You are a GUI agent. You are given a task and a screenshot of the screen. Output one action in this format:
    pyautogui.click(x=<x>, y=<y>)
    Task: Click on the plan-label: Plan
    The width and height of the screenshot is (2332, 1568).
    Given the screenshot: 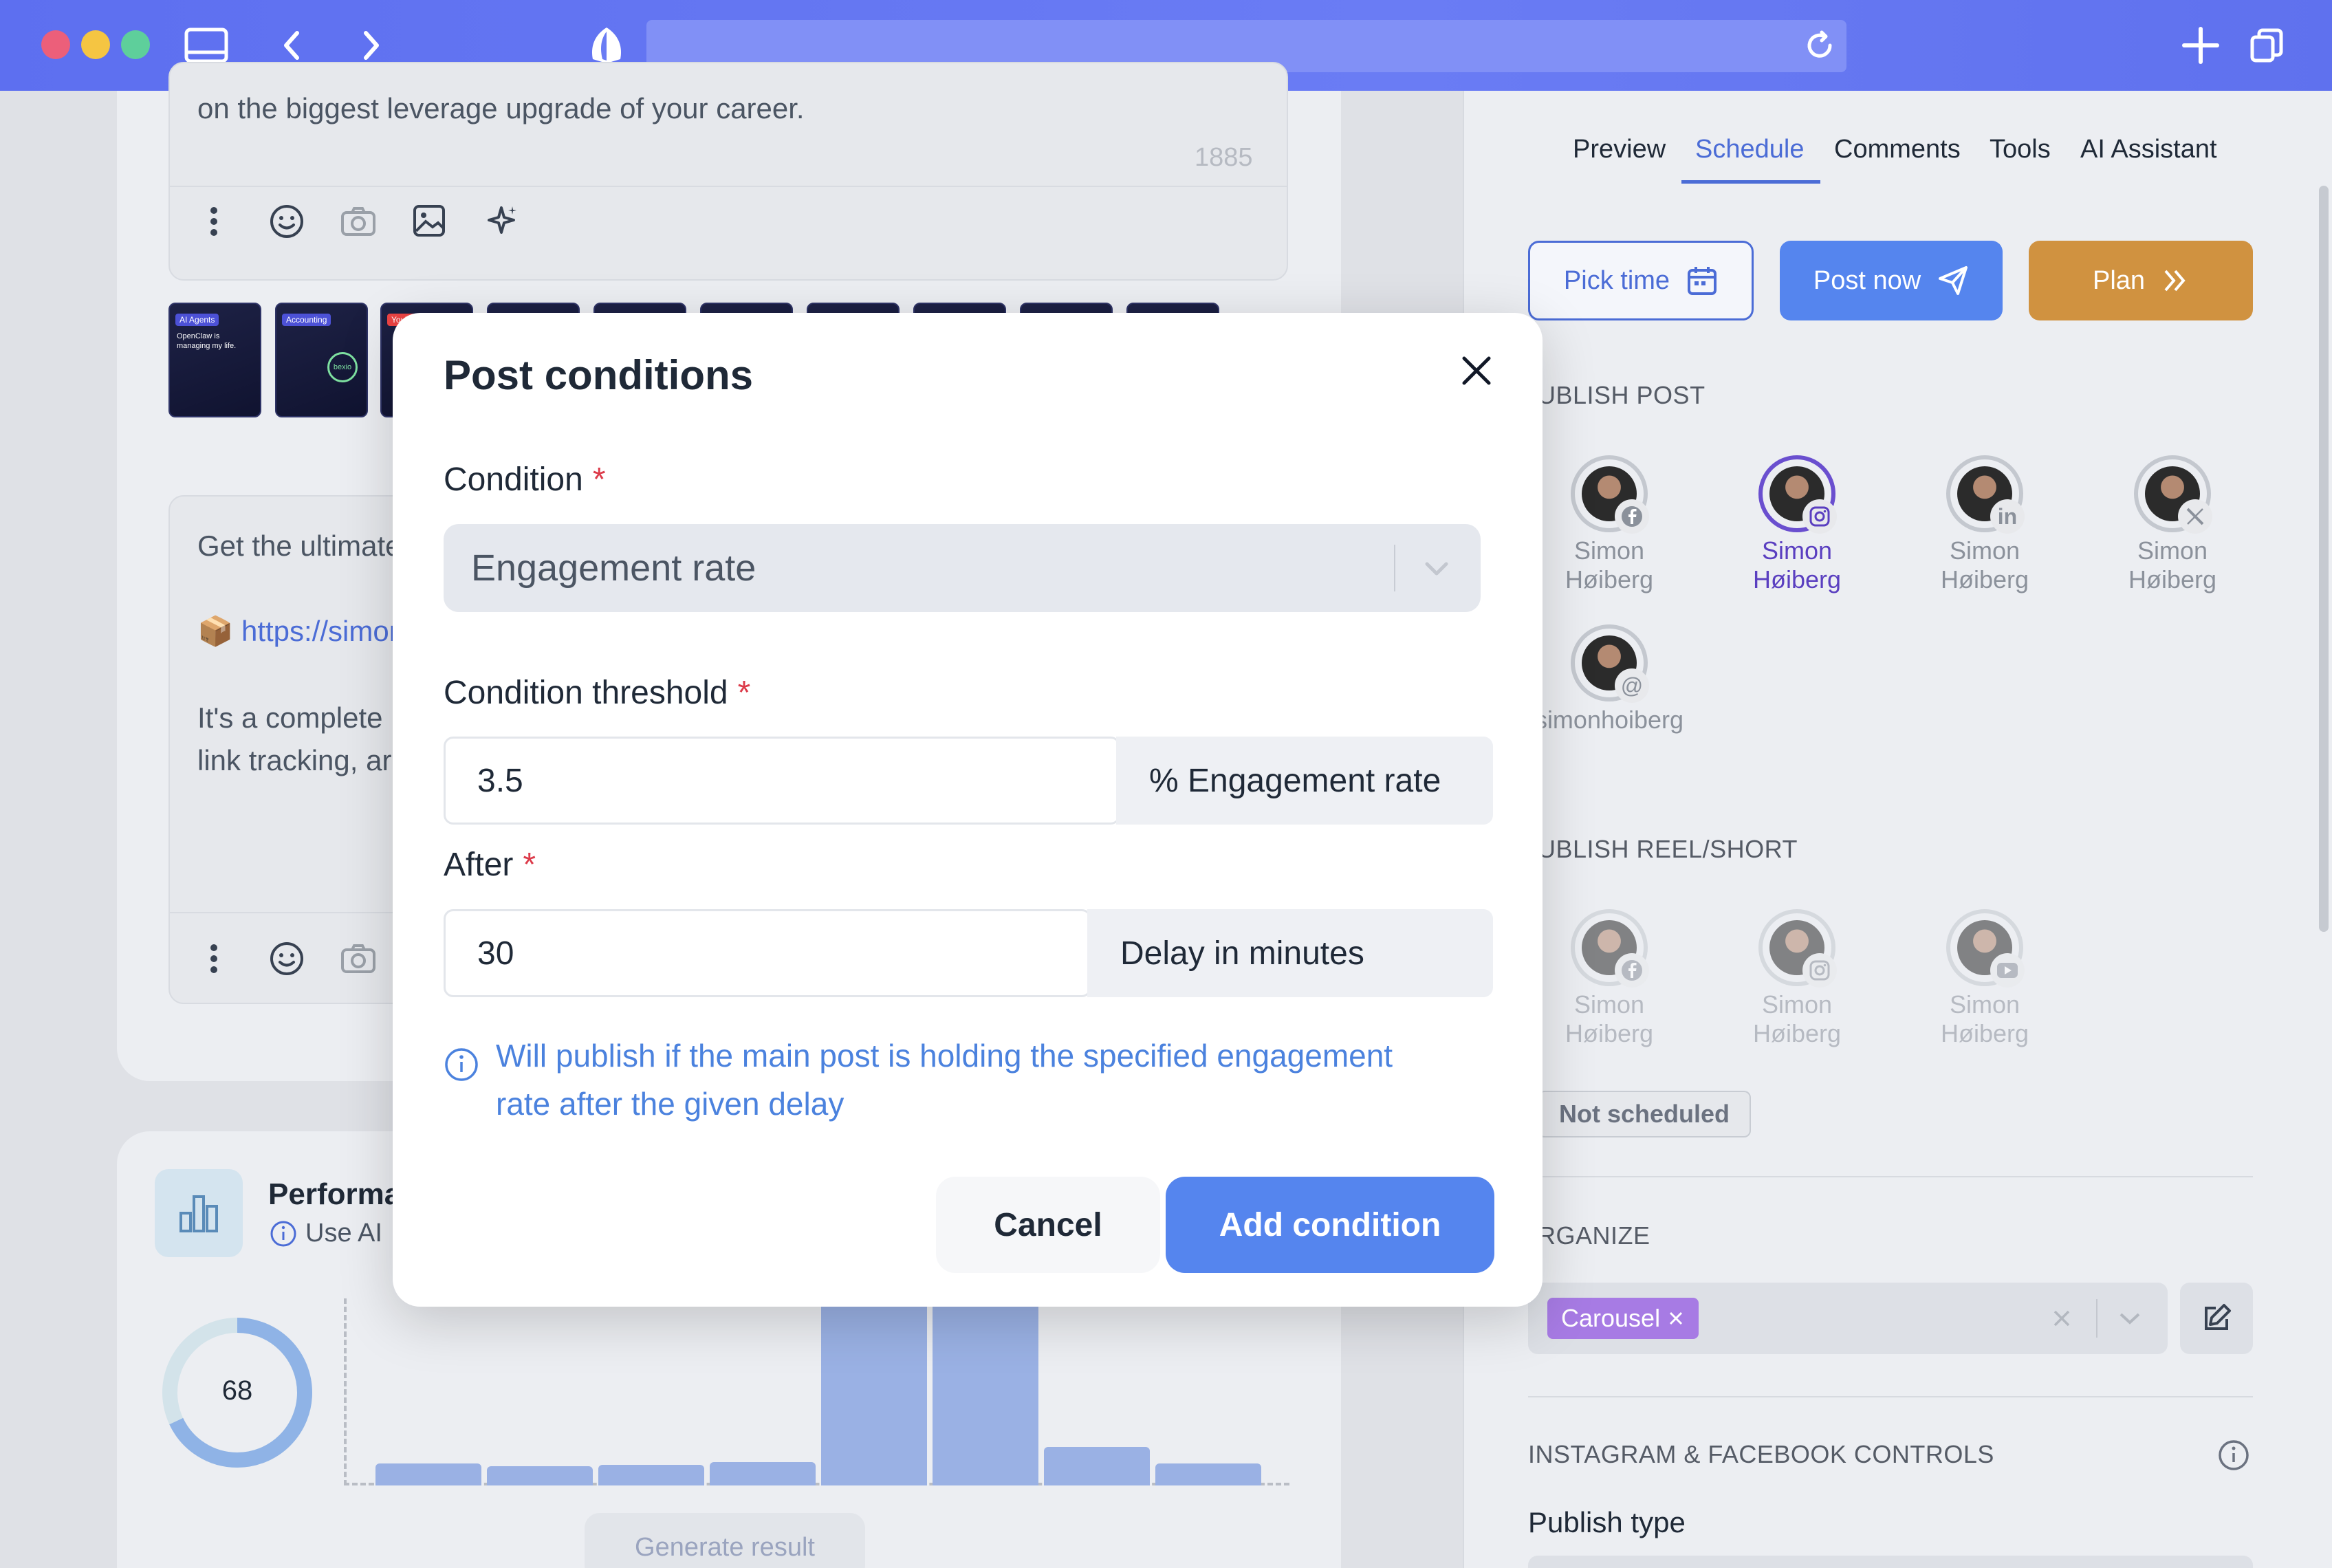 What is the action you would take?
    pyautogui.click(x=2119, y=280)
    